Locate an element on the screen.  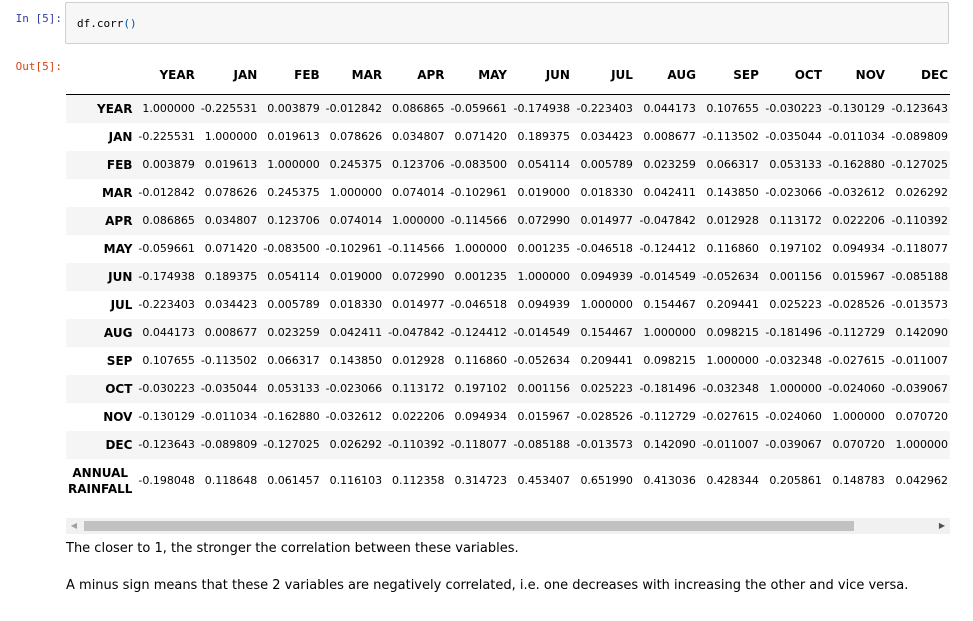
table-cell: 0.014977 is located at coordinates (606, 220).